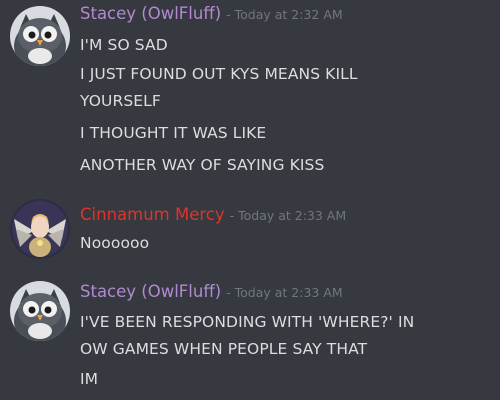  Describe the element at coordinates (247, 322) in the screenshot. I see `message-text: I'VE BEEN RESPONDING WITH 'WHERE?' IN` at that location.